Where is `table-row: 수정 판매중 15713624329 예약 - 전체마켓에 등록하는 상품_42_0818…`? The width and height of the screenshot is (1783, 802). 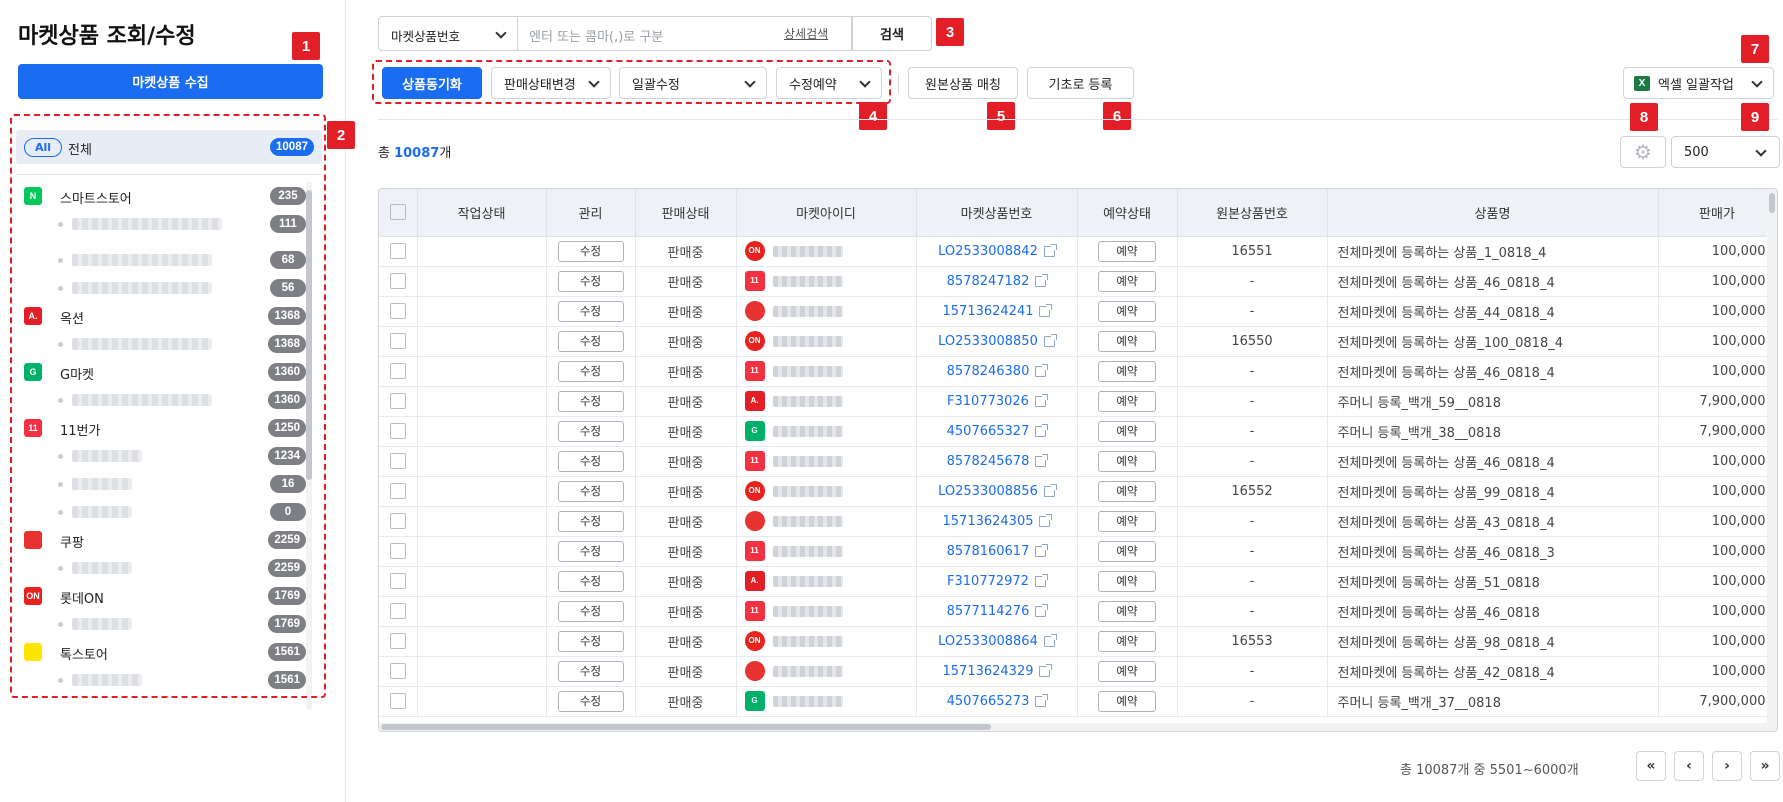 table-row: 수정 판매중 15713624329 예약 - 전체마켓에 등록하는 상품_42_0818… is located at coordinates (1078, 671).